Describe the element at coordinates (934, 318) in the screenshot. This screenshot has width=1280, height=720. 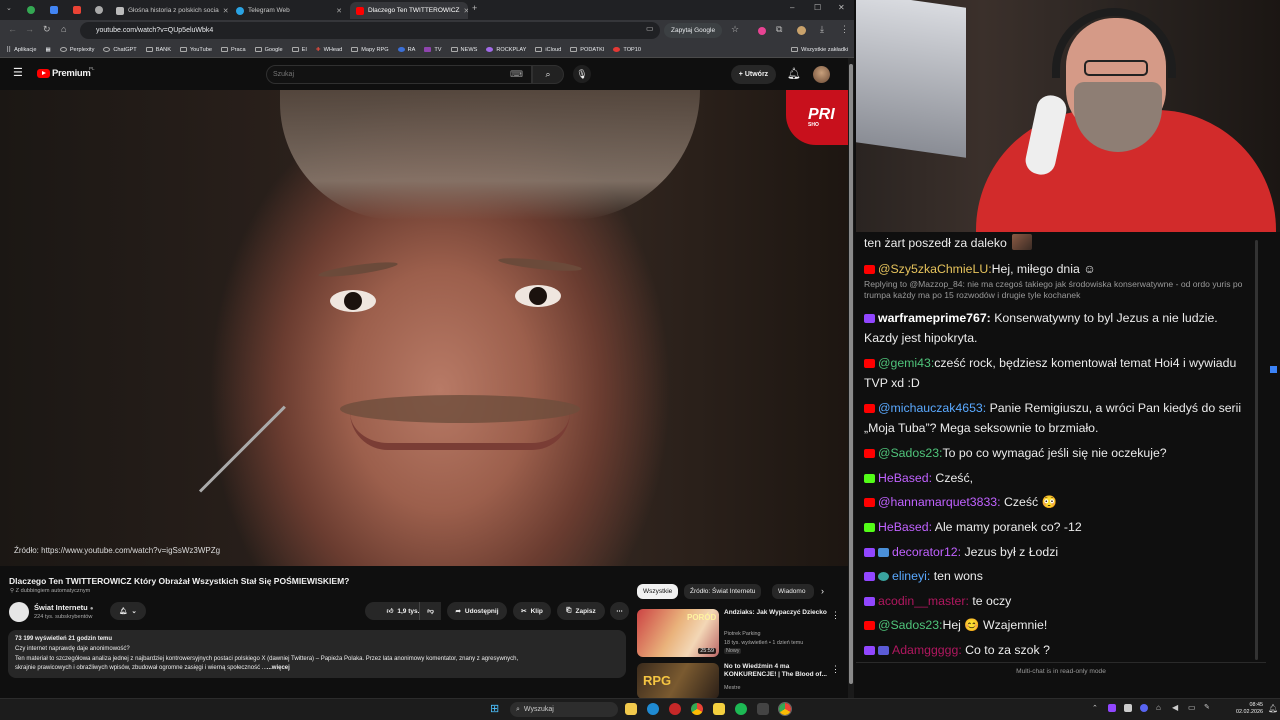
I see `chat-username: warframeprime767:` at that location.